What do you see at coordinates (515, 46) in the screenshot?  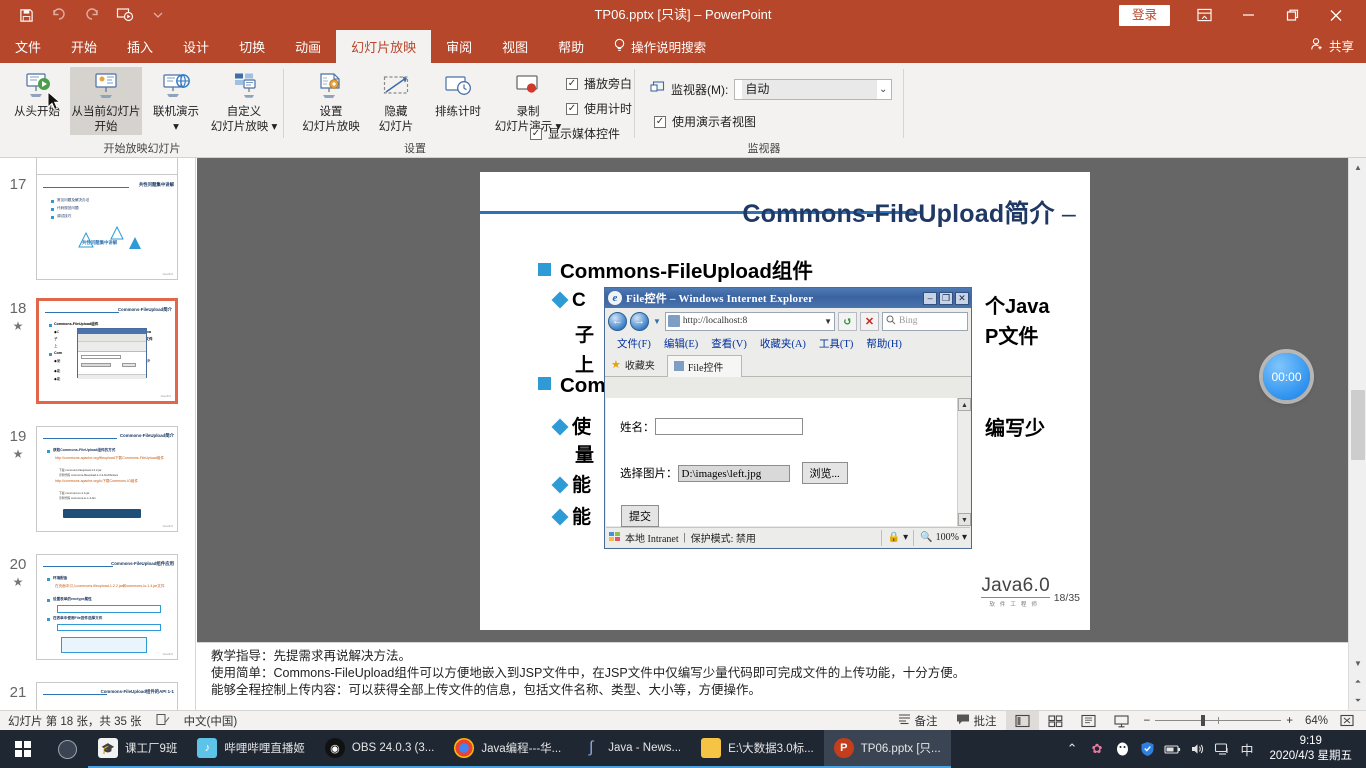 I see `tab-view: 视图` at bounding box center [515, 46].